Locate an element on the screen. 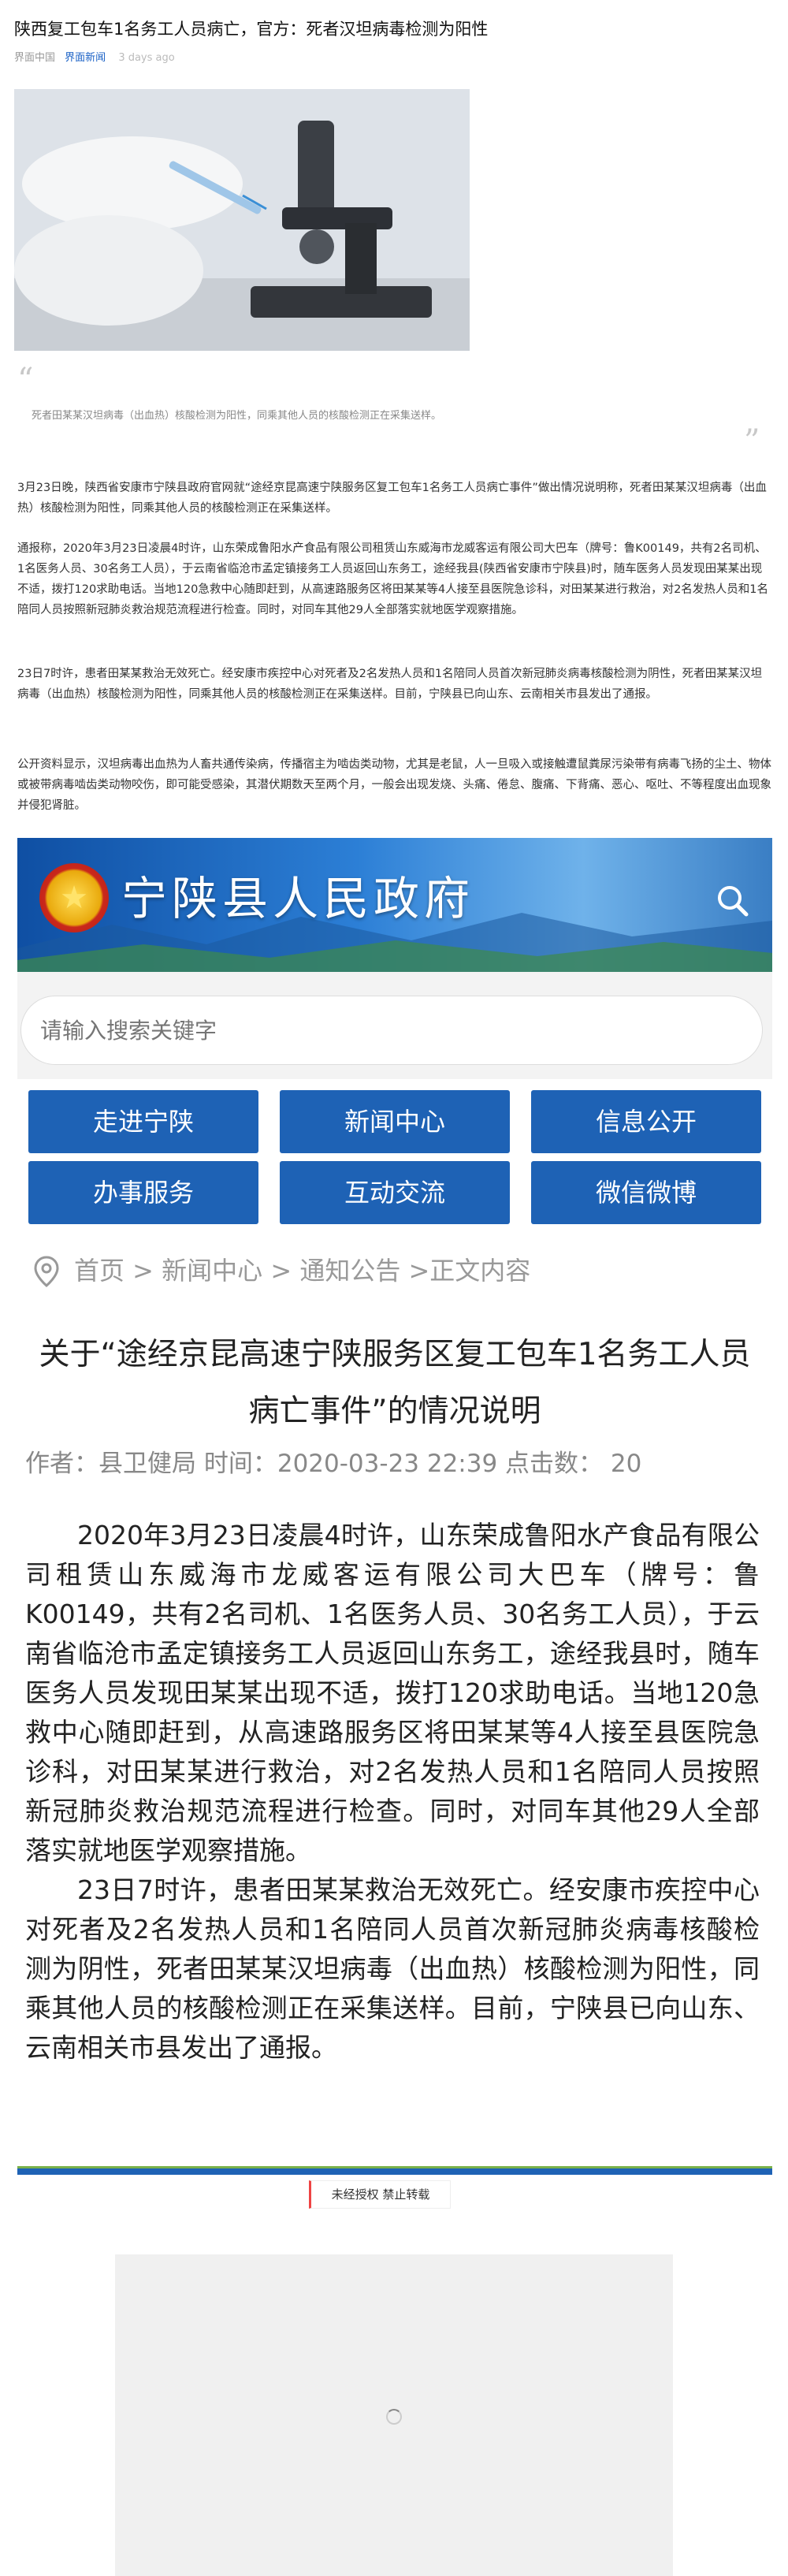 This screenshot has width=788, height=2576. gov-banner: ★ 宁陕县人民政府 is located at coordinates (395, 905).